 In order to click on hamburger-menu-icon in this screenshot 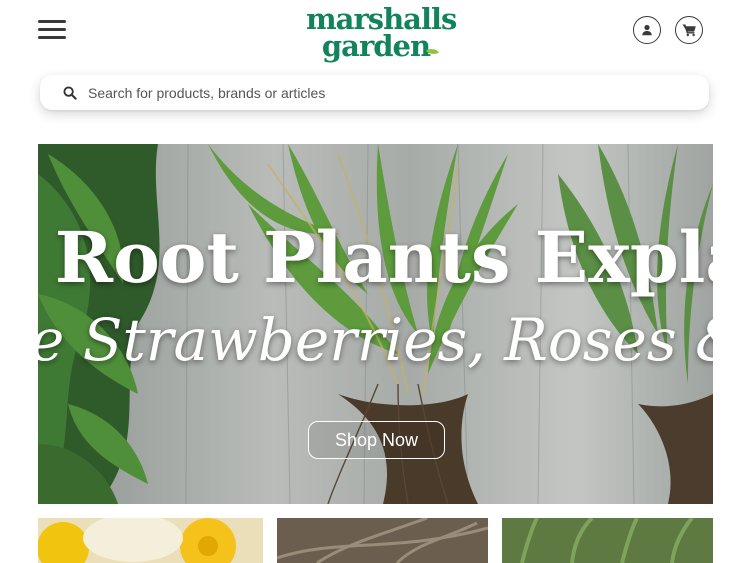, I will do `click(52, 31)`.